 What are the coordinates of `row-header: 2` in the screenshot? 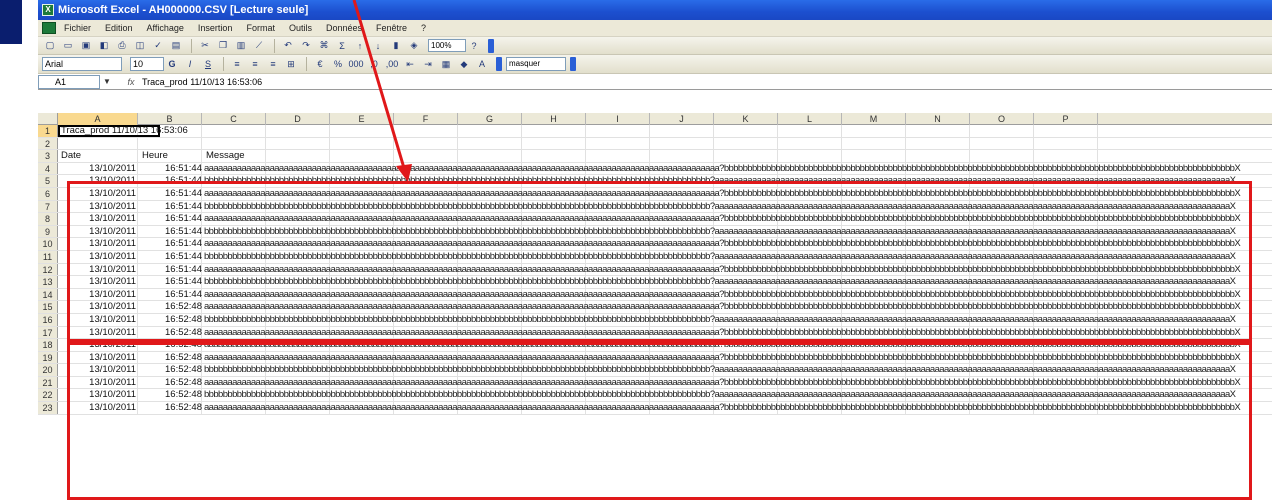 It's located at (48, 143).